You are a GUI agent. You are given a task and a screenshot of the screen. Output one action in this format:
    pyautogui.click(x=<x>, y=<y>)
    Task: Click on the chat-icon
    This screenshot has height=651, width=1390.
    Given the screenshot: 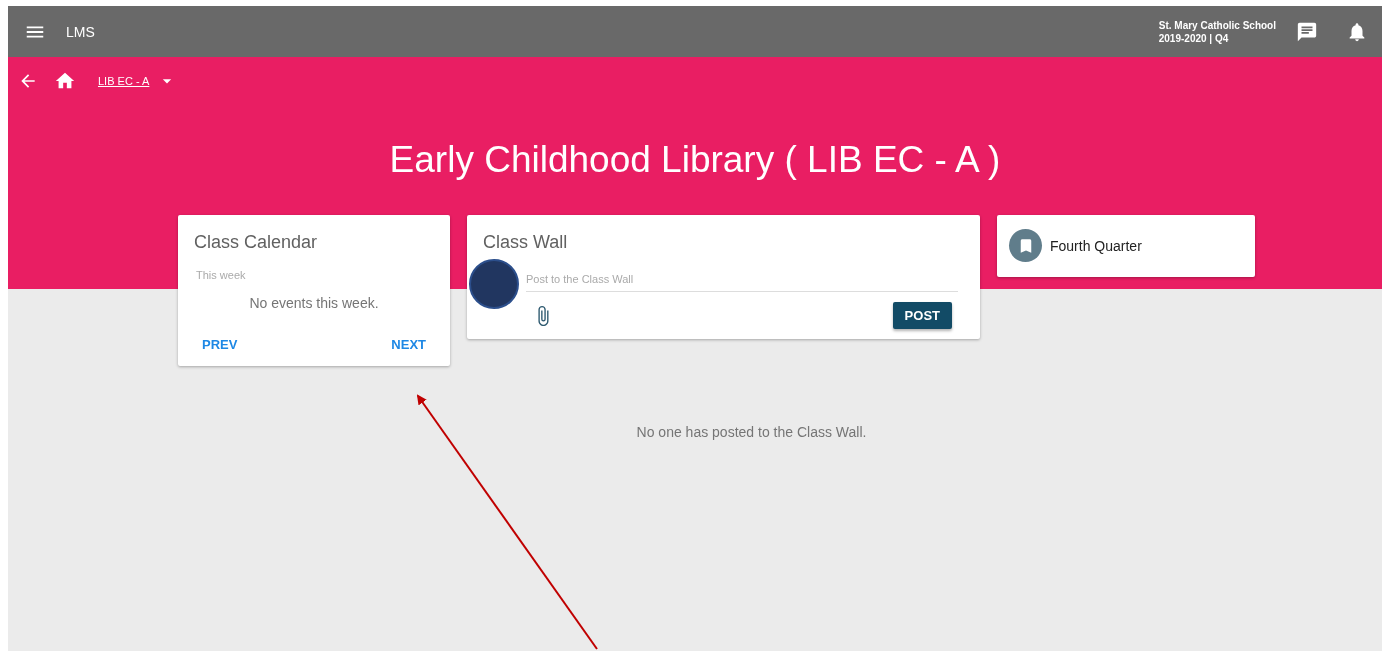 What is the action you would take?
    pyautogui.click(x=1307, y=31)
    